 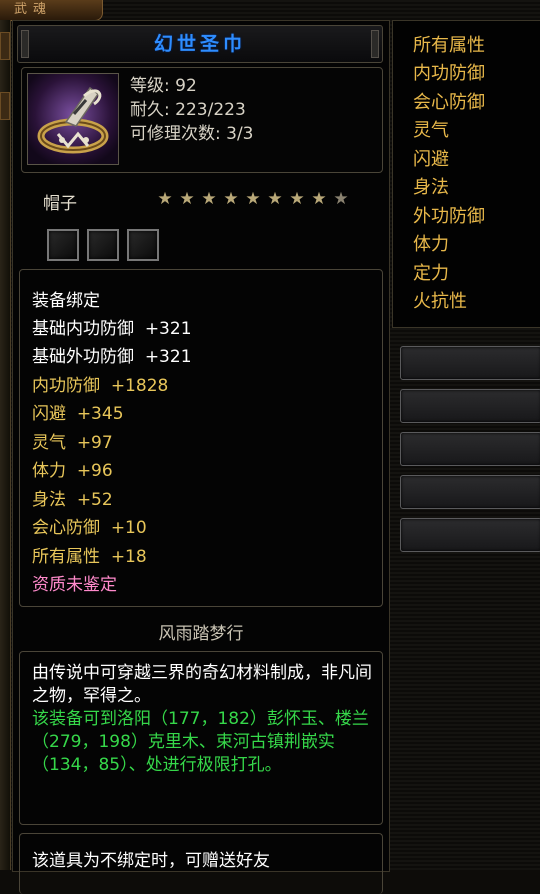 What do you see at coordinates (466, 174) in the screenshot?
I see `attribute-filter-list: 所有属性 内功防御 会心防御 灵气 闪避 身法 外功防御 体力 定力 火抗性` at bounding box center [466, 174].